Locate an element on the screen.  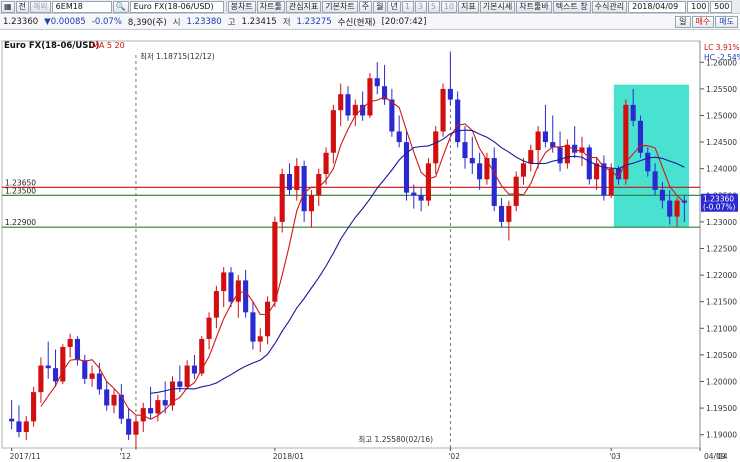
y-tick-label: 1.21000 is located at coordinates (721, 328).